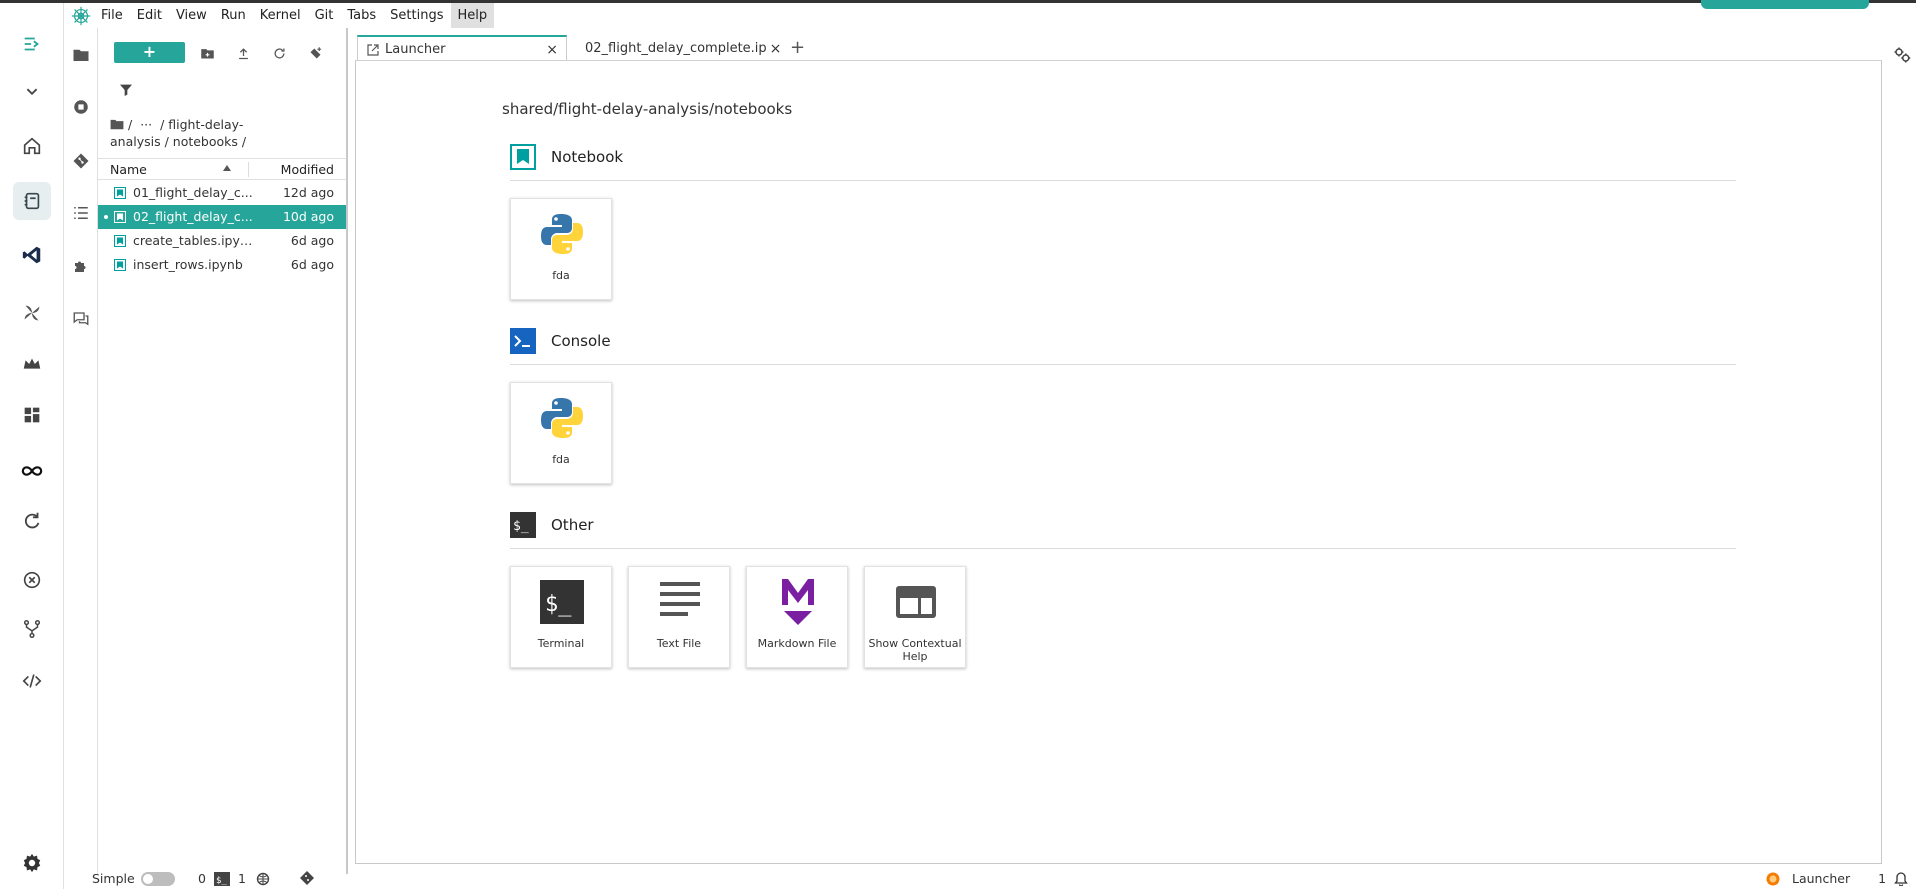 The width and height of the screenshot is (1916, 889). I want to click on menu-tabs: Tabs, so click(361, 15).